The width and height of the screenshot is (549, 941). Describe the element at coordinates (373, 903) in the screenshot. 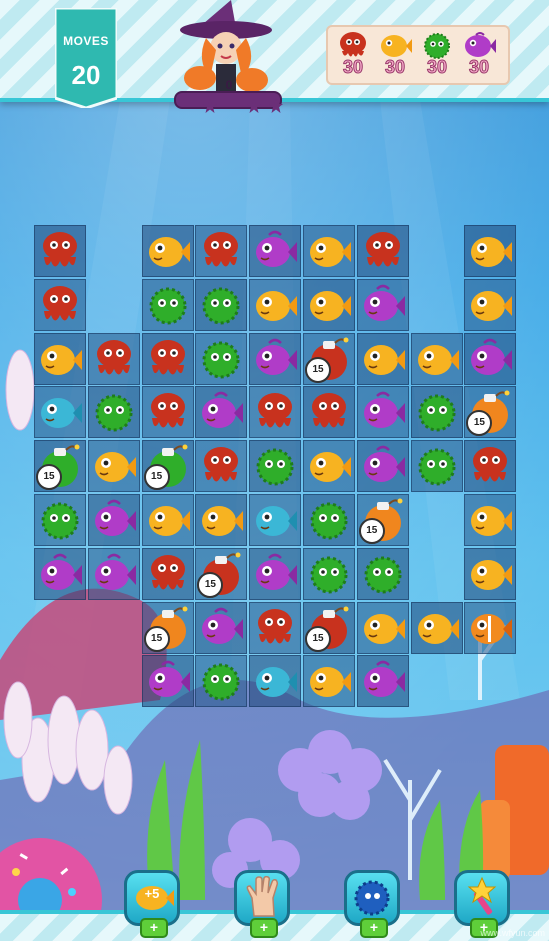

I see `booster-puffer-bomb-button: +` at that location.